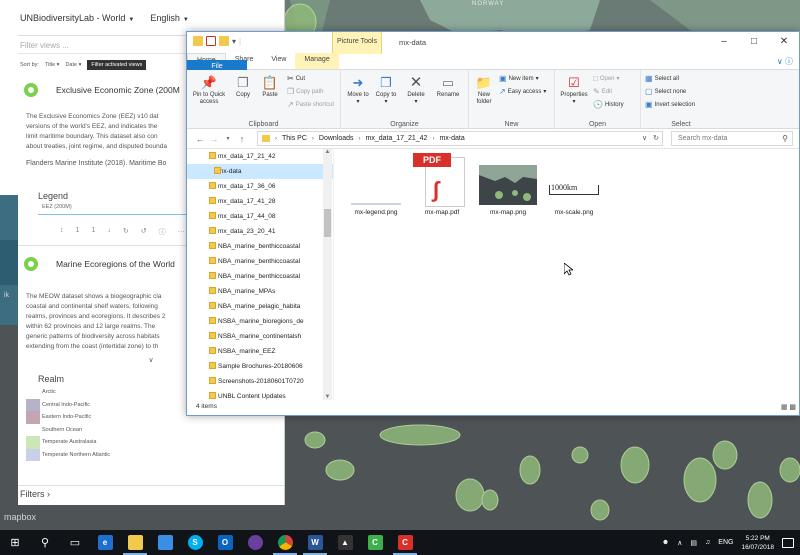 The width and height of the screenshot is (800, 555). I want to click on map-zoom-control: ik, so click(6, 295).